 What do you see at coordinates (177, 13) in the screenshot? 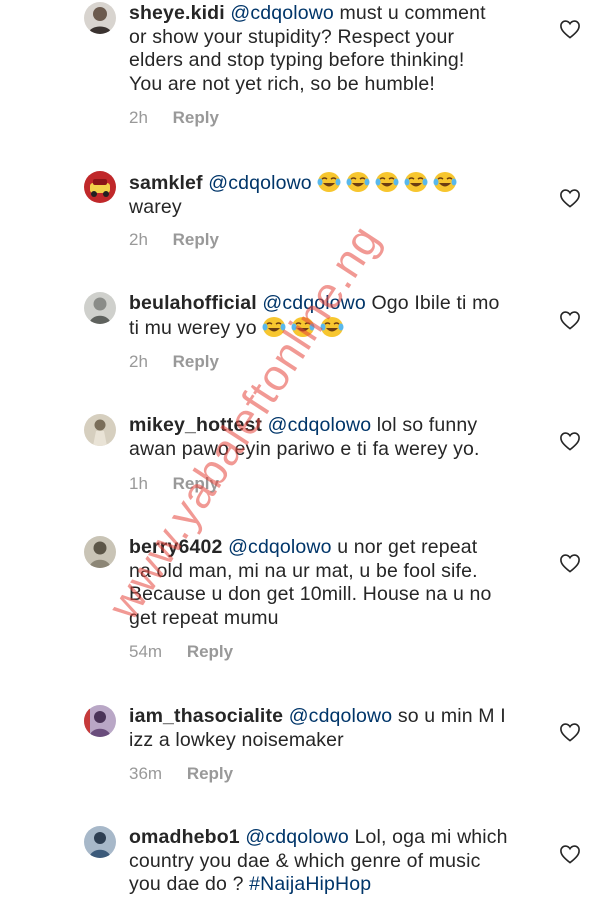
I see `comment-username: sheye.kidi` at bounding box center [177, 13].